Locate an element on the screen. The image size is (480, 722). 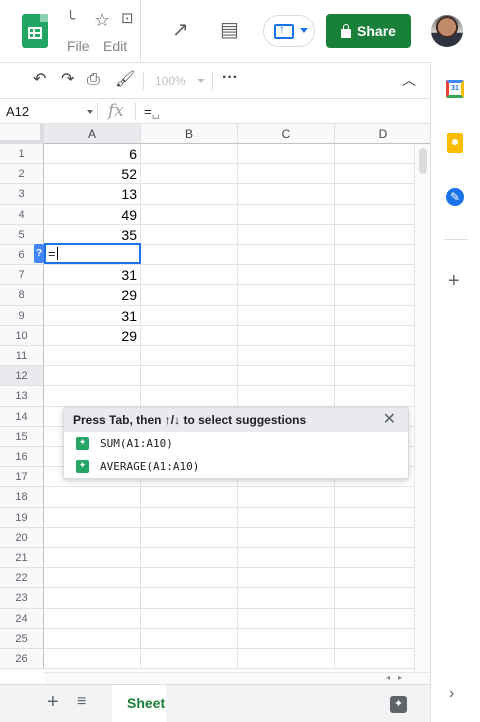
row-header: 20 is located at coordinates (22, 537).